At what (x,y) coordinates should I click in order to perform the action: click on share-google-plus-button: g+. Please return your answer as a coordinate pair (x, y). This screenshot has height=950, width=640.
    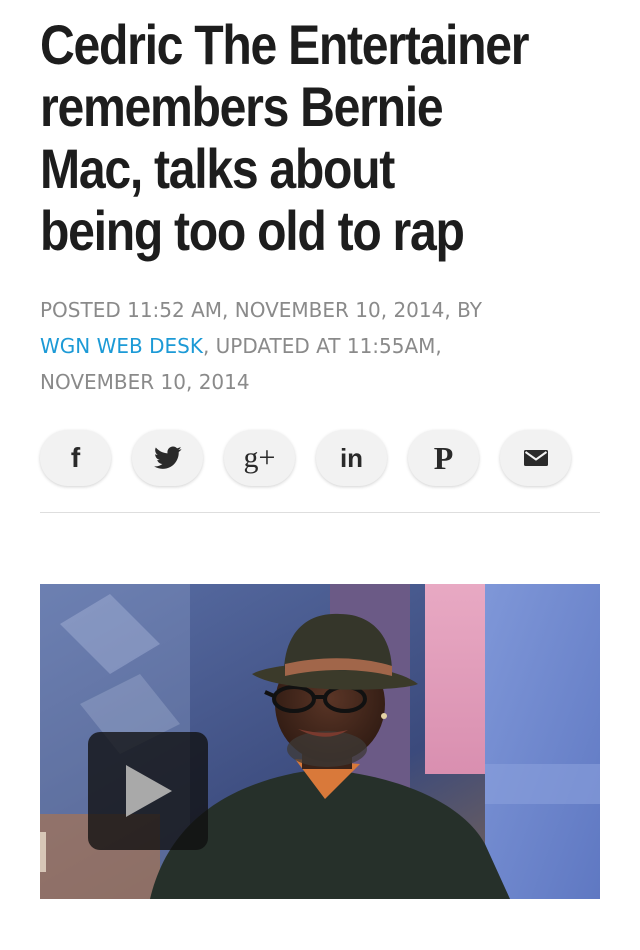
    Looking at the image, I should click on (259, 458).